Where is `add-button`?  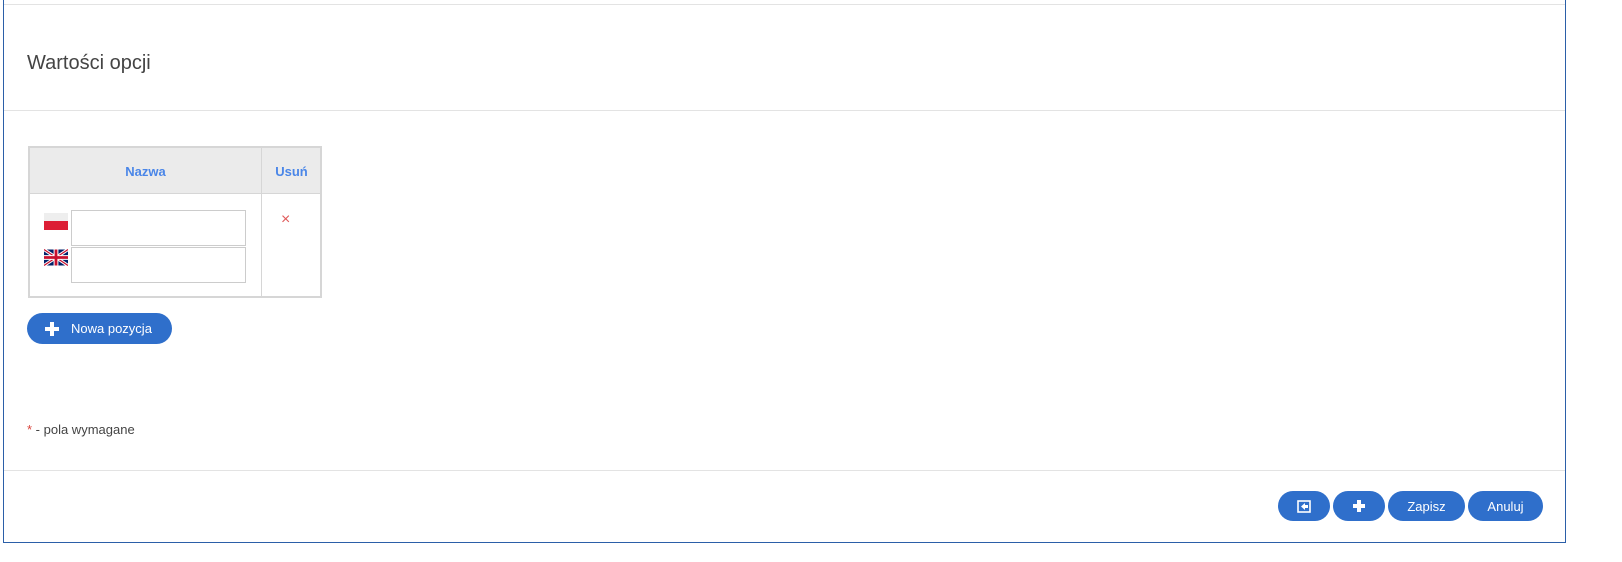
add-button is located at coordinates (1359, 506).